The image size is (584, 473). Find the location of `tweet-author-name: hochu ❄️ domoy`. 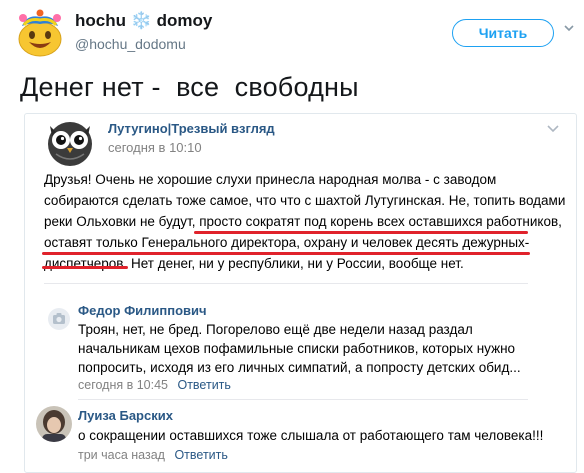

tweet-author-name: hochu ❄️ domoy is located at coordinates (143, 21).